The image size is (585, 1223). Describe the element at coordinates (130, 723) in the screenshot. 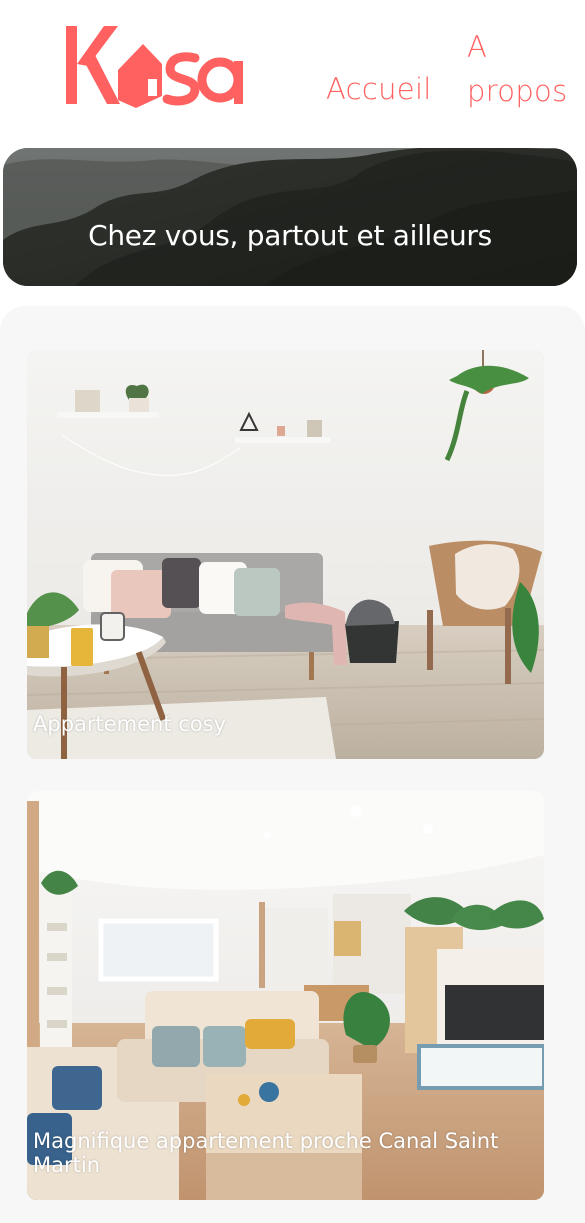

I see `card-title: Appartement cosy` at that location.